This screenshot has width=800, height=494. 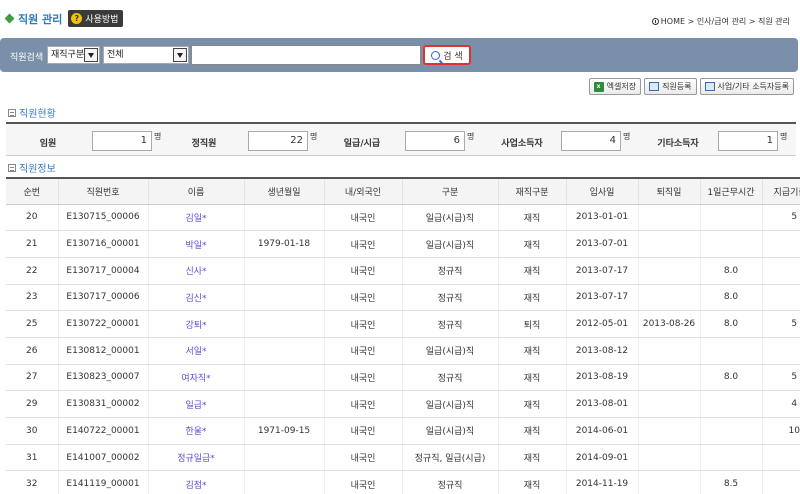 What do you see at coordinates (627, 136) in the screenshot?
I see `stat-unit-business: 명` at bounding box center [627, 136].